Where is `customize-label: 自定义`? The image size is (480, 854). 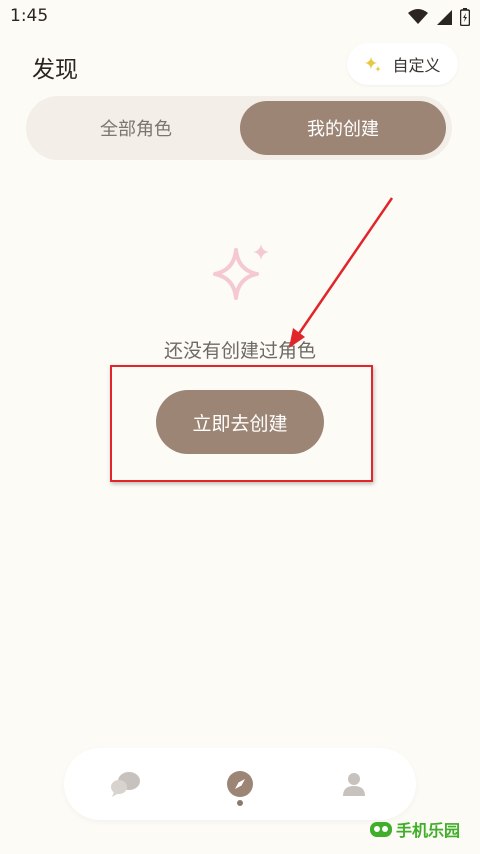
customize-label: 自定义 is located at coordinates (416, 65).